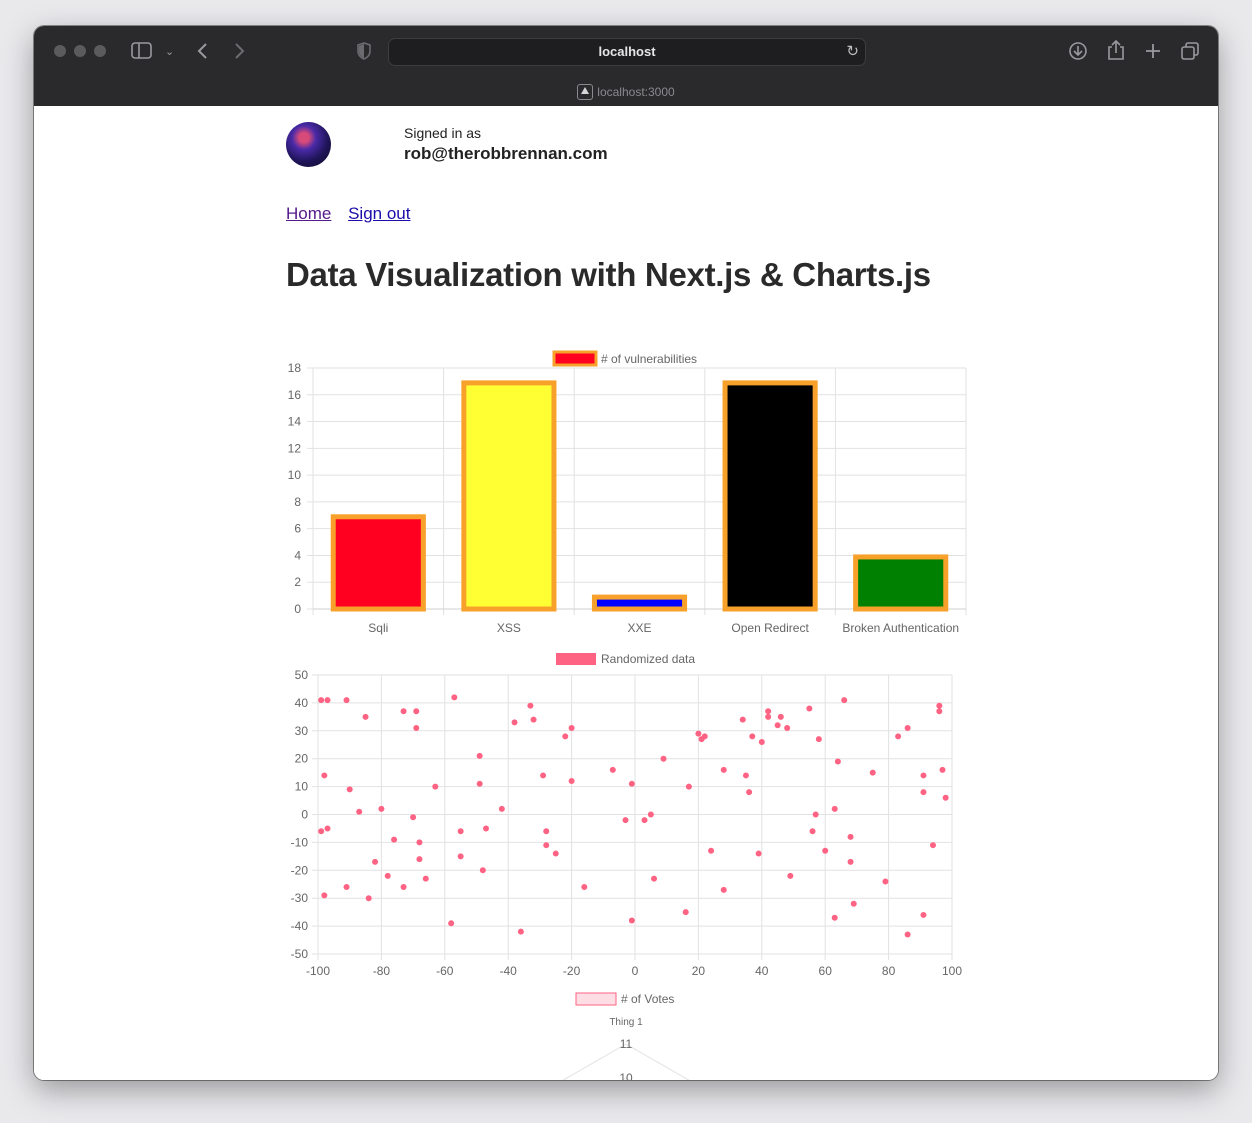 The width and height of the screenshot is (1252, 1123). What do you see at coordinates (1153, 51) in the screenshot?
I see `new-tab-icon` at bounding box center [1153, 51].